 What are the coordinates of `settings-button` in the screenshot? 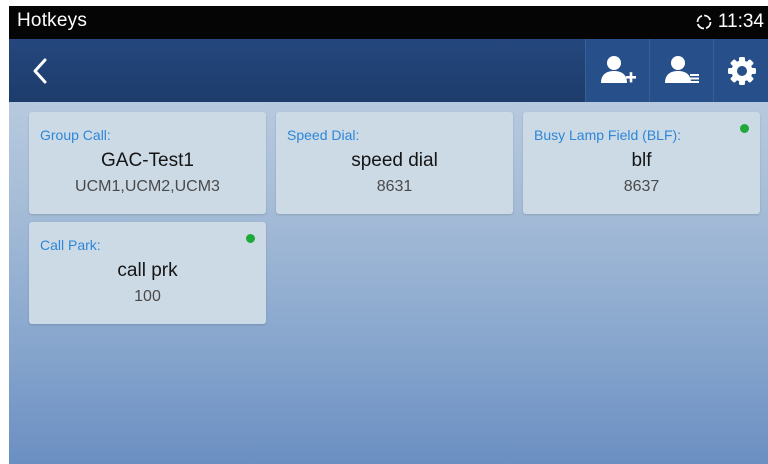 It's located at (740, 70).